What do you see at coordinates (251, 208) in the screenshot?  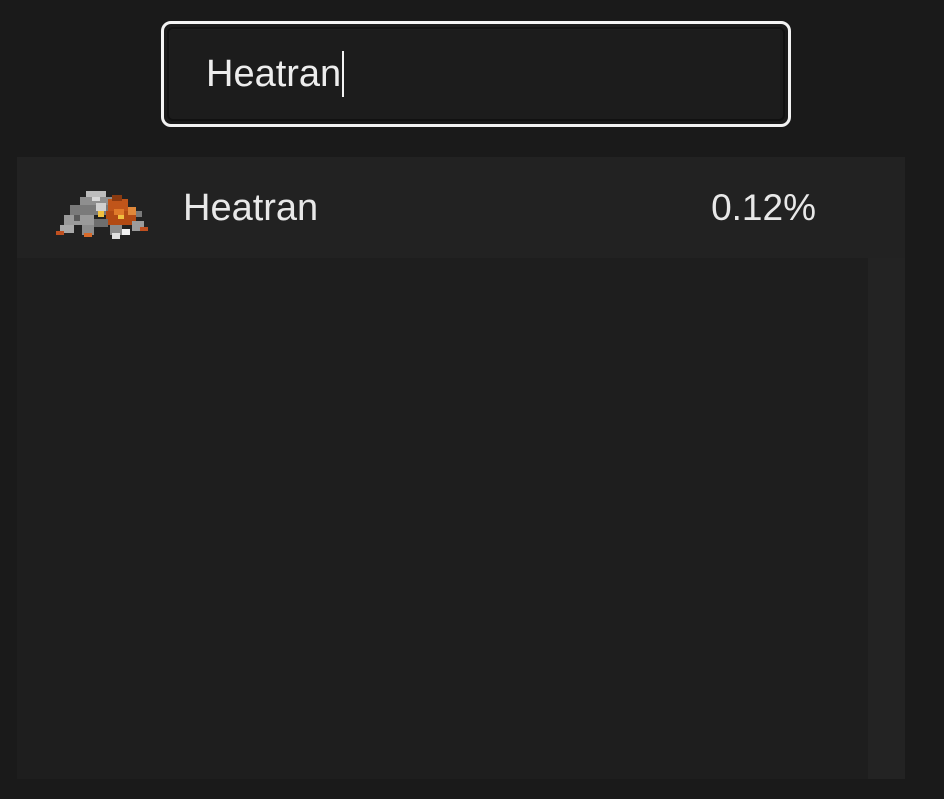 I see `result-name: Heatran` at bounding box center [251, 208].